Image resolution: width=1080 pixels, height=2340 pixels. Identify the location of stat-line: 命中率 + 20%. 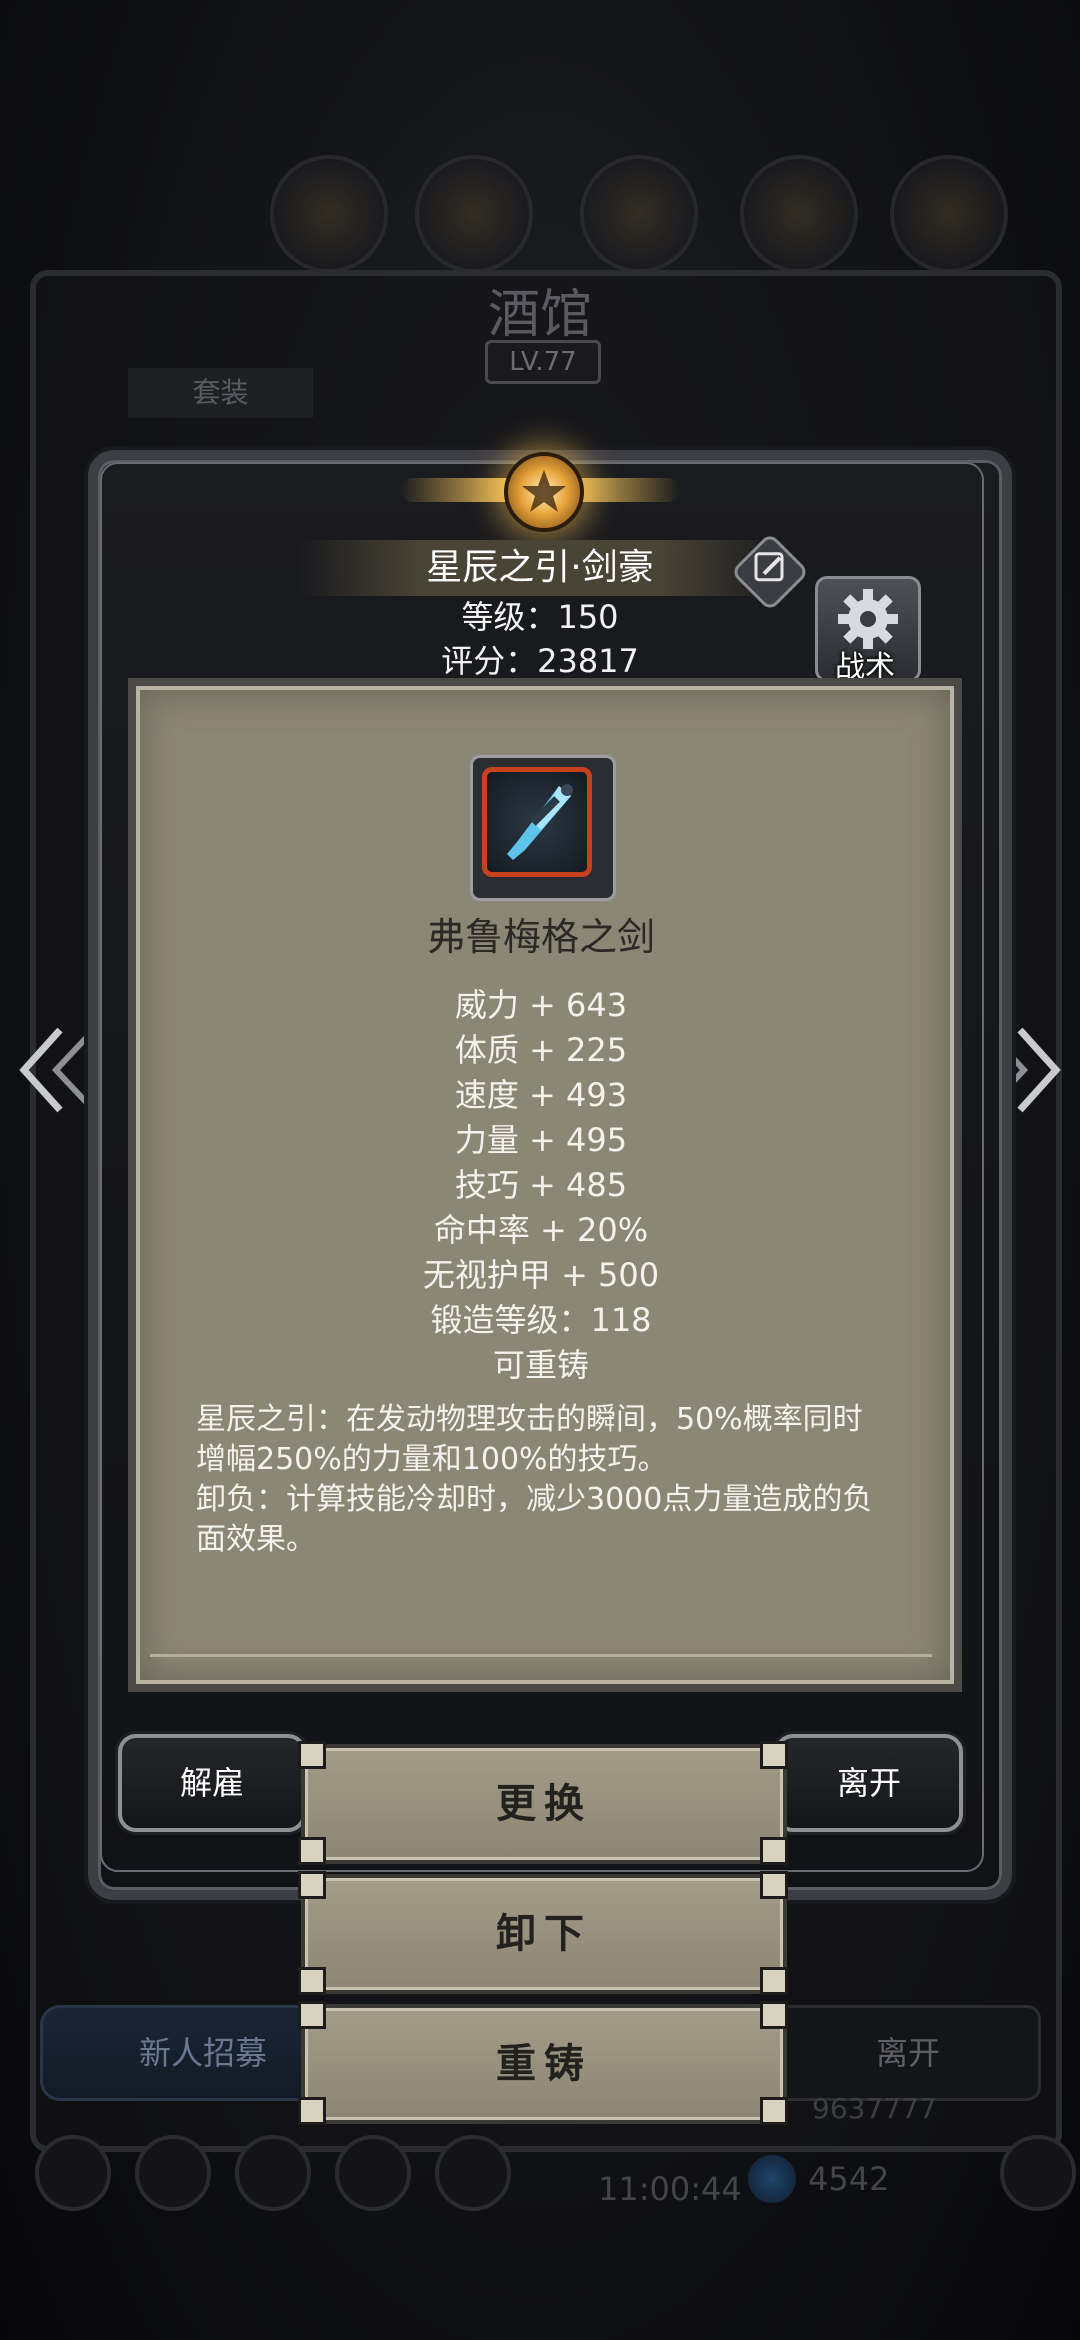
(541, 1230).